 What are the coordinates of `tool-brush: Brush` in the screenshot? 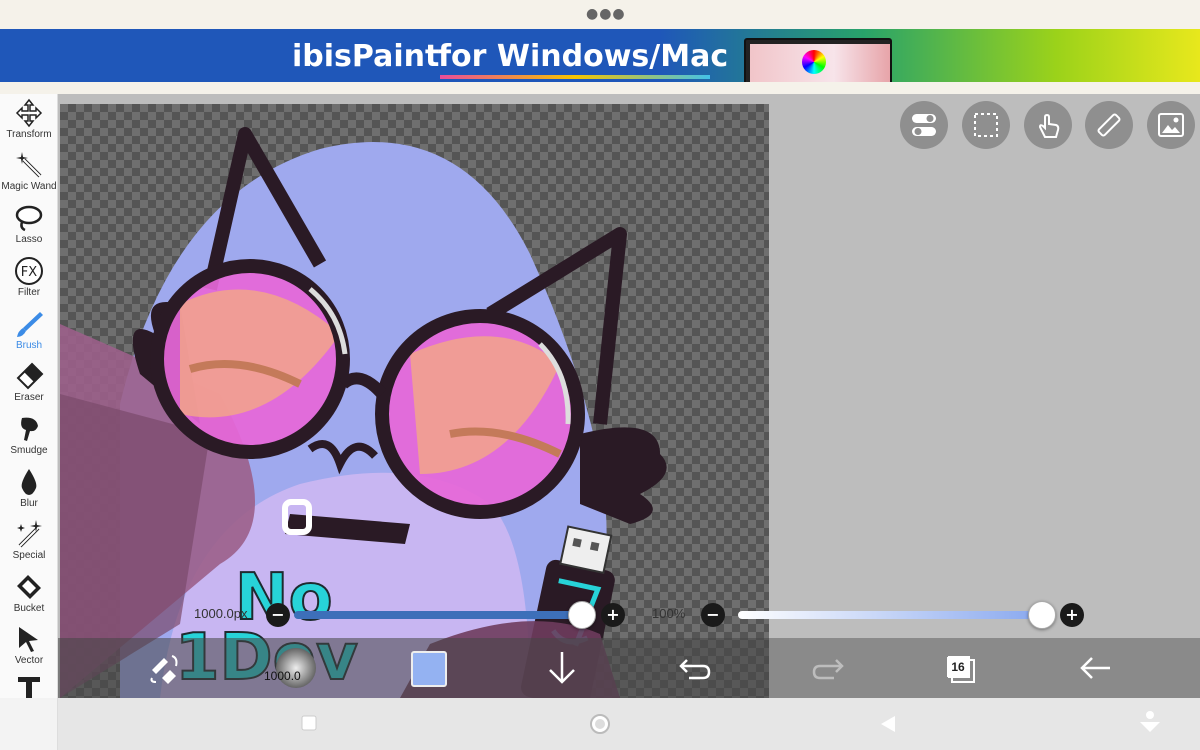 It's located at (29, 333).